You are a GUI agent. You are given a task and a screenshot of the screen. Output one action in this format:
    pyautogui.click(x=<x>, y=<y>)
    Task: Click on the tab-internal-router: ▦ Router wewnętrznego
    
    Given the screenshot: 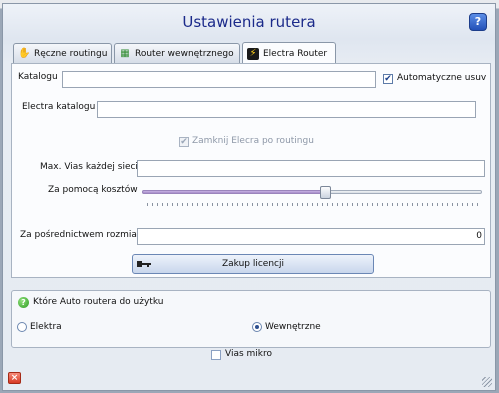 What is the action you would take?
    pyautogui.click(x=177, y=53)
    